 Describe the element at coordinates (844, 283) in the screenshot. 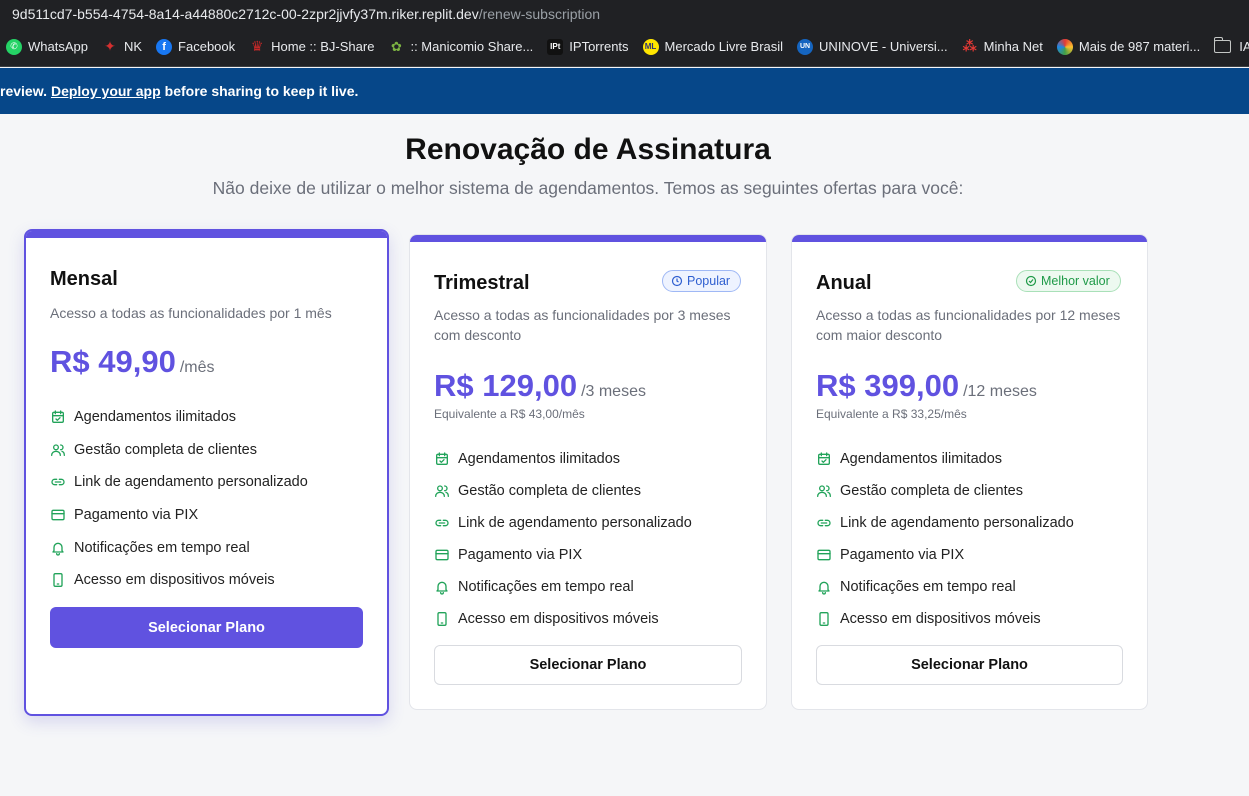

I see `plan-name: Anual` at that location.